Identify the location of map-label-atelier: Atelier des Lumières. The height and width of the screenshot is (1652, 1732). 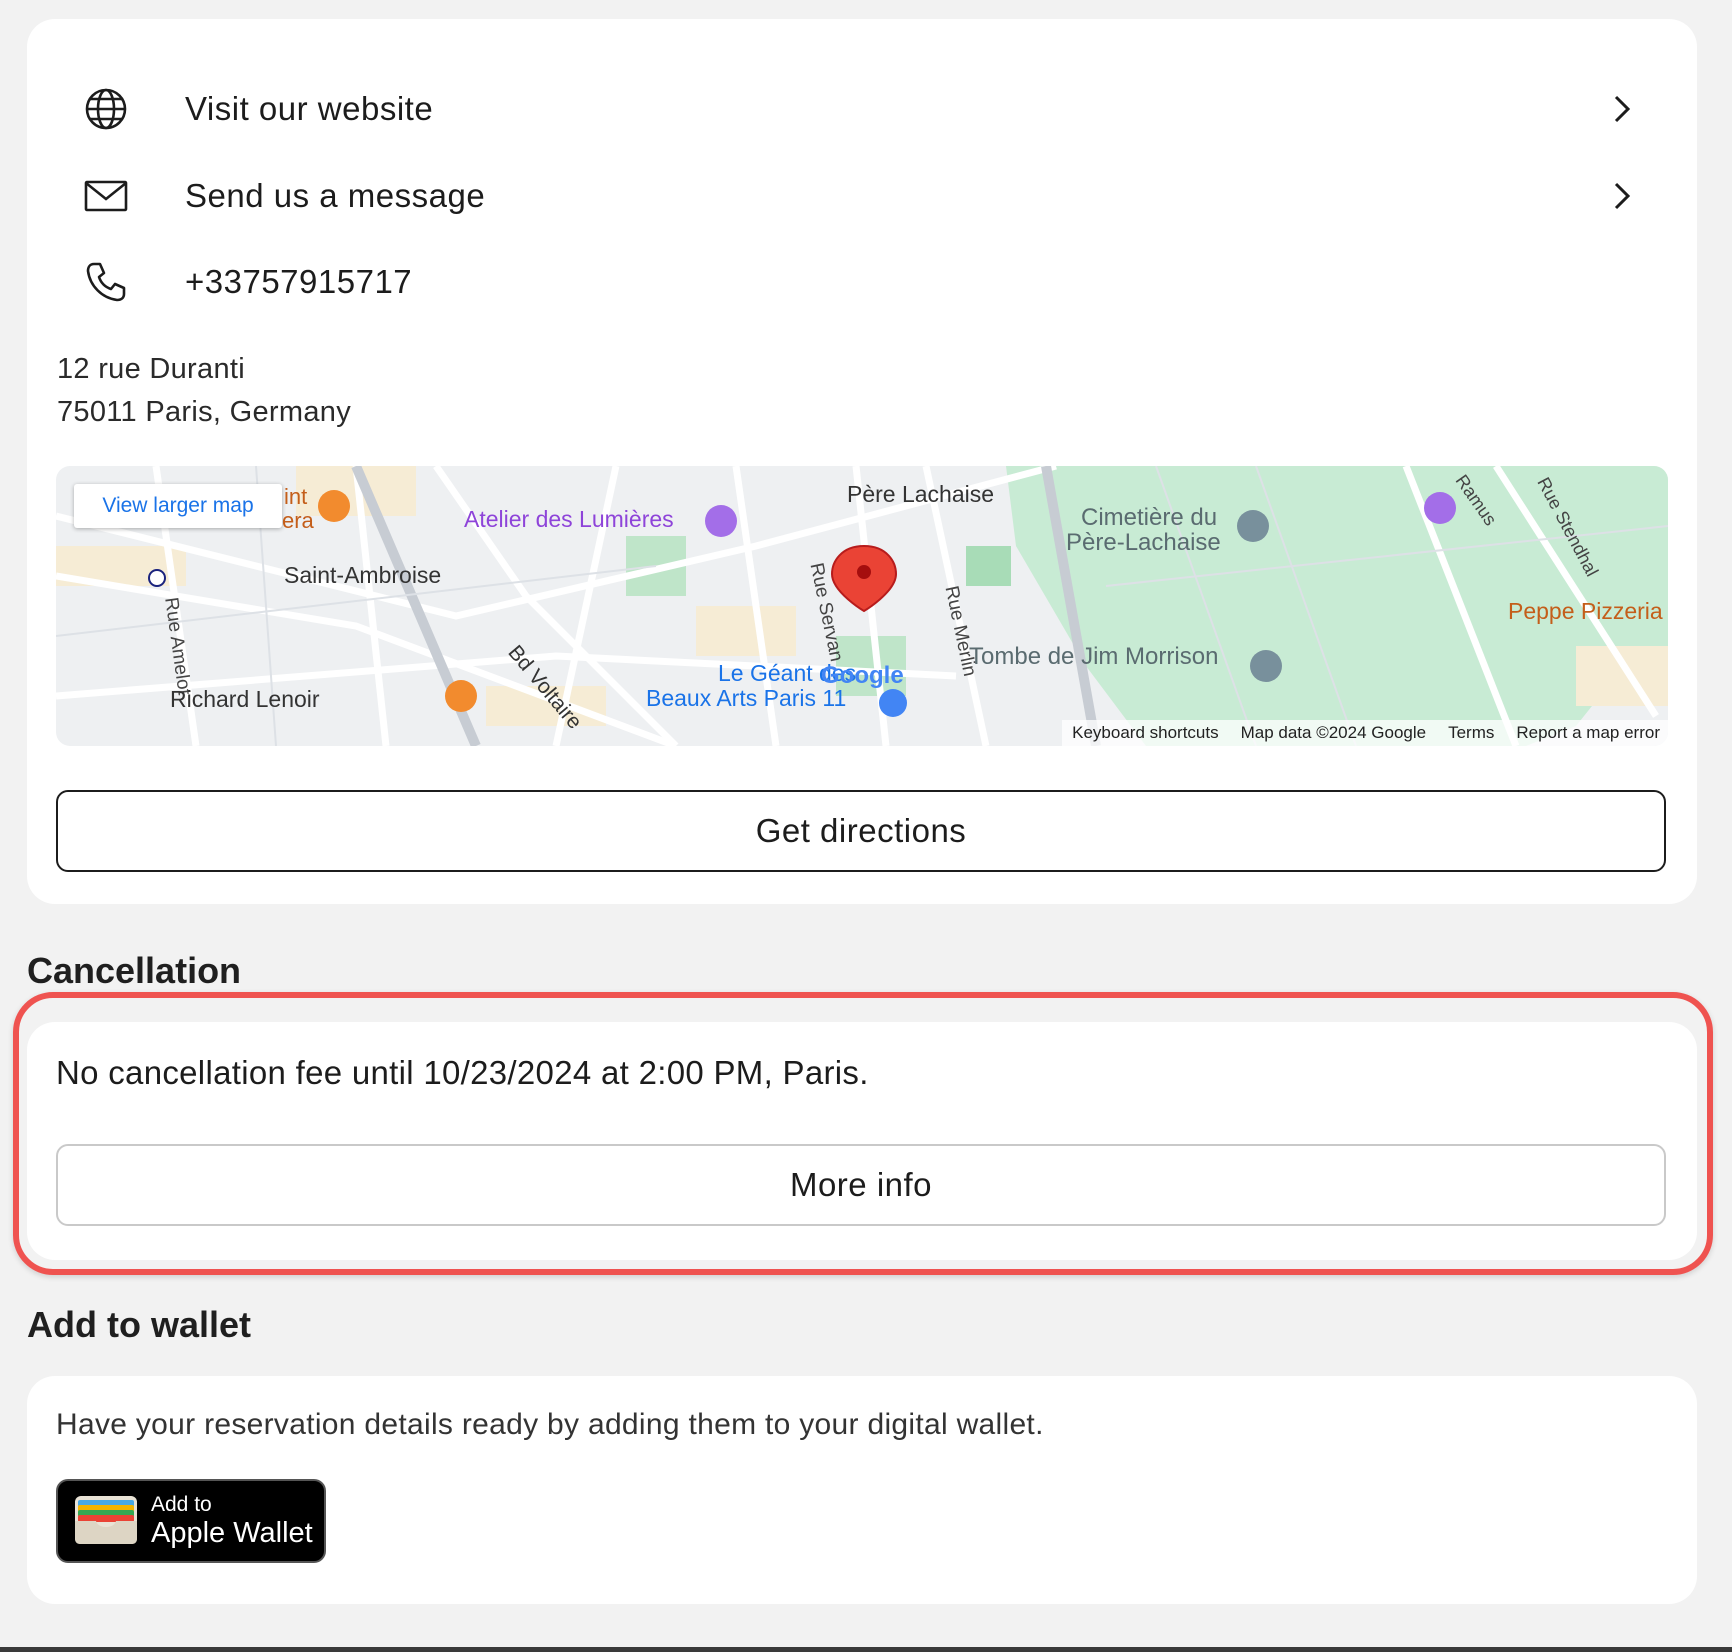
(569, 519).